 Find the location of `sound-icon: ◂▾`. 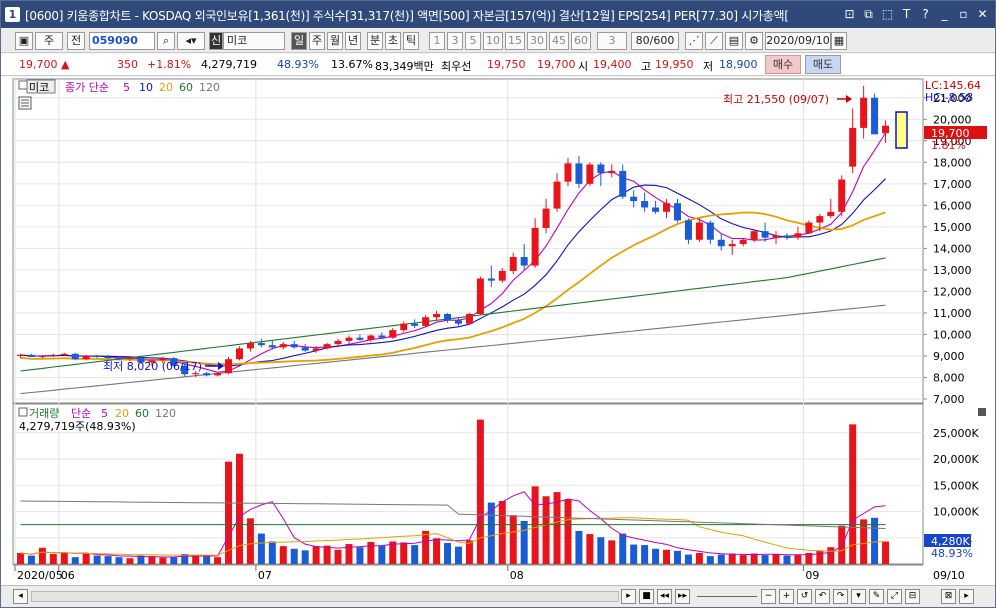

sound-icon: ◂▾ is located at coordinates (191, 41).